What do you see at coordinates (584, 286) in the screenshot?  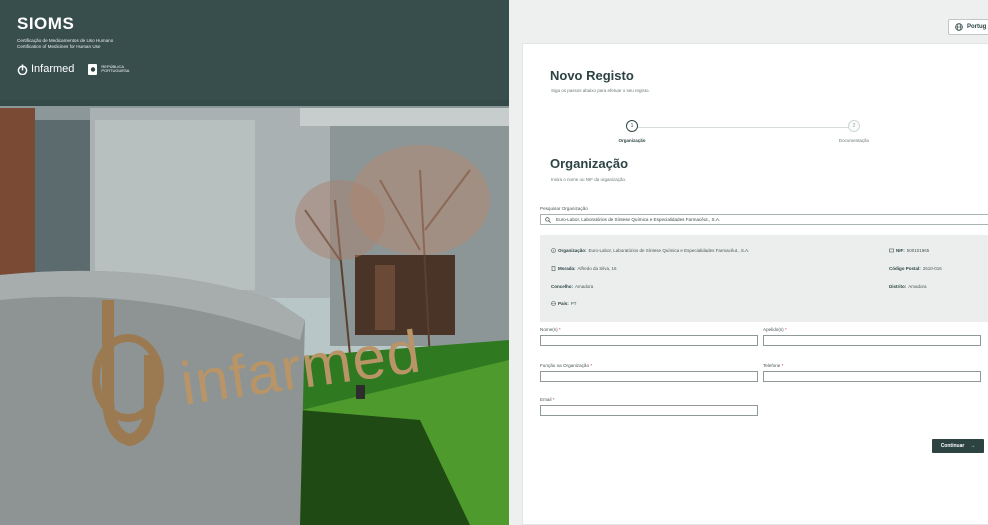 I see `concelho-value: Amadora` at bounding box center [584, 286].